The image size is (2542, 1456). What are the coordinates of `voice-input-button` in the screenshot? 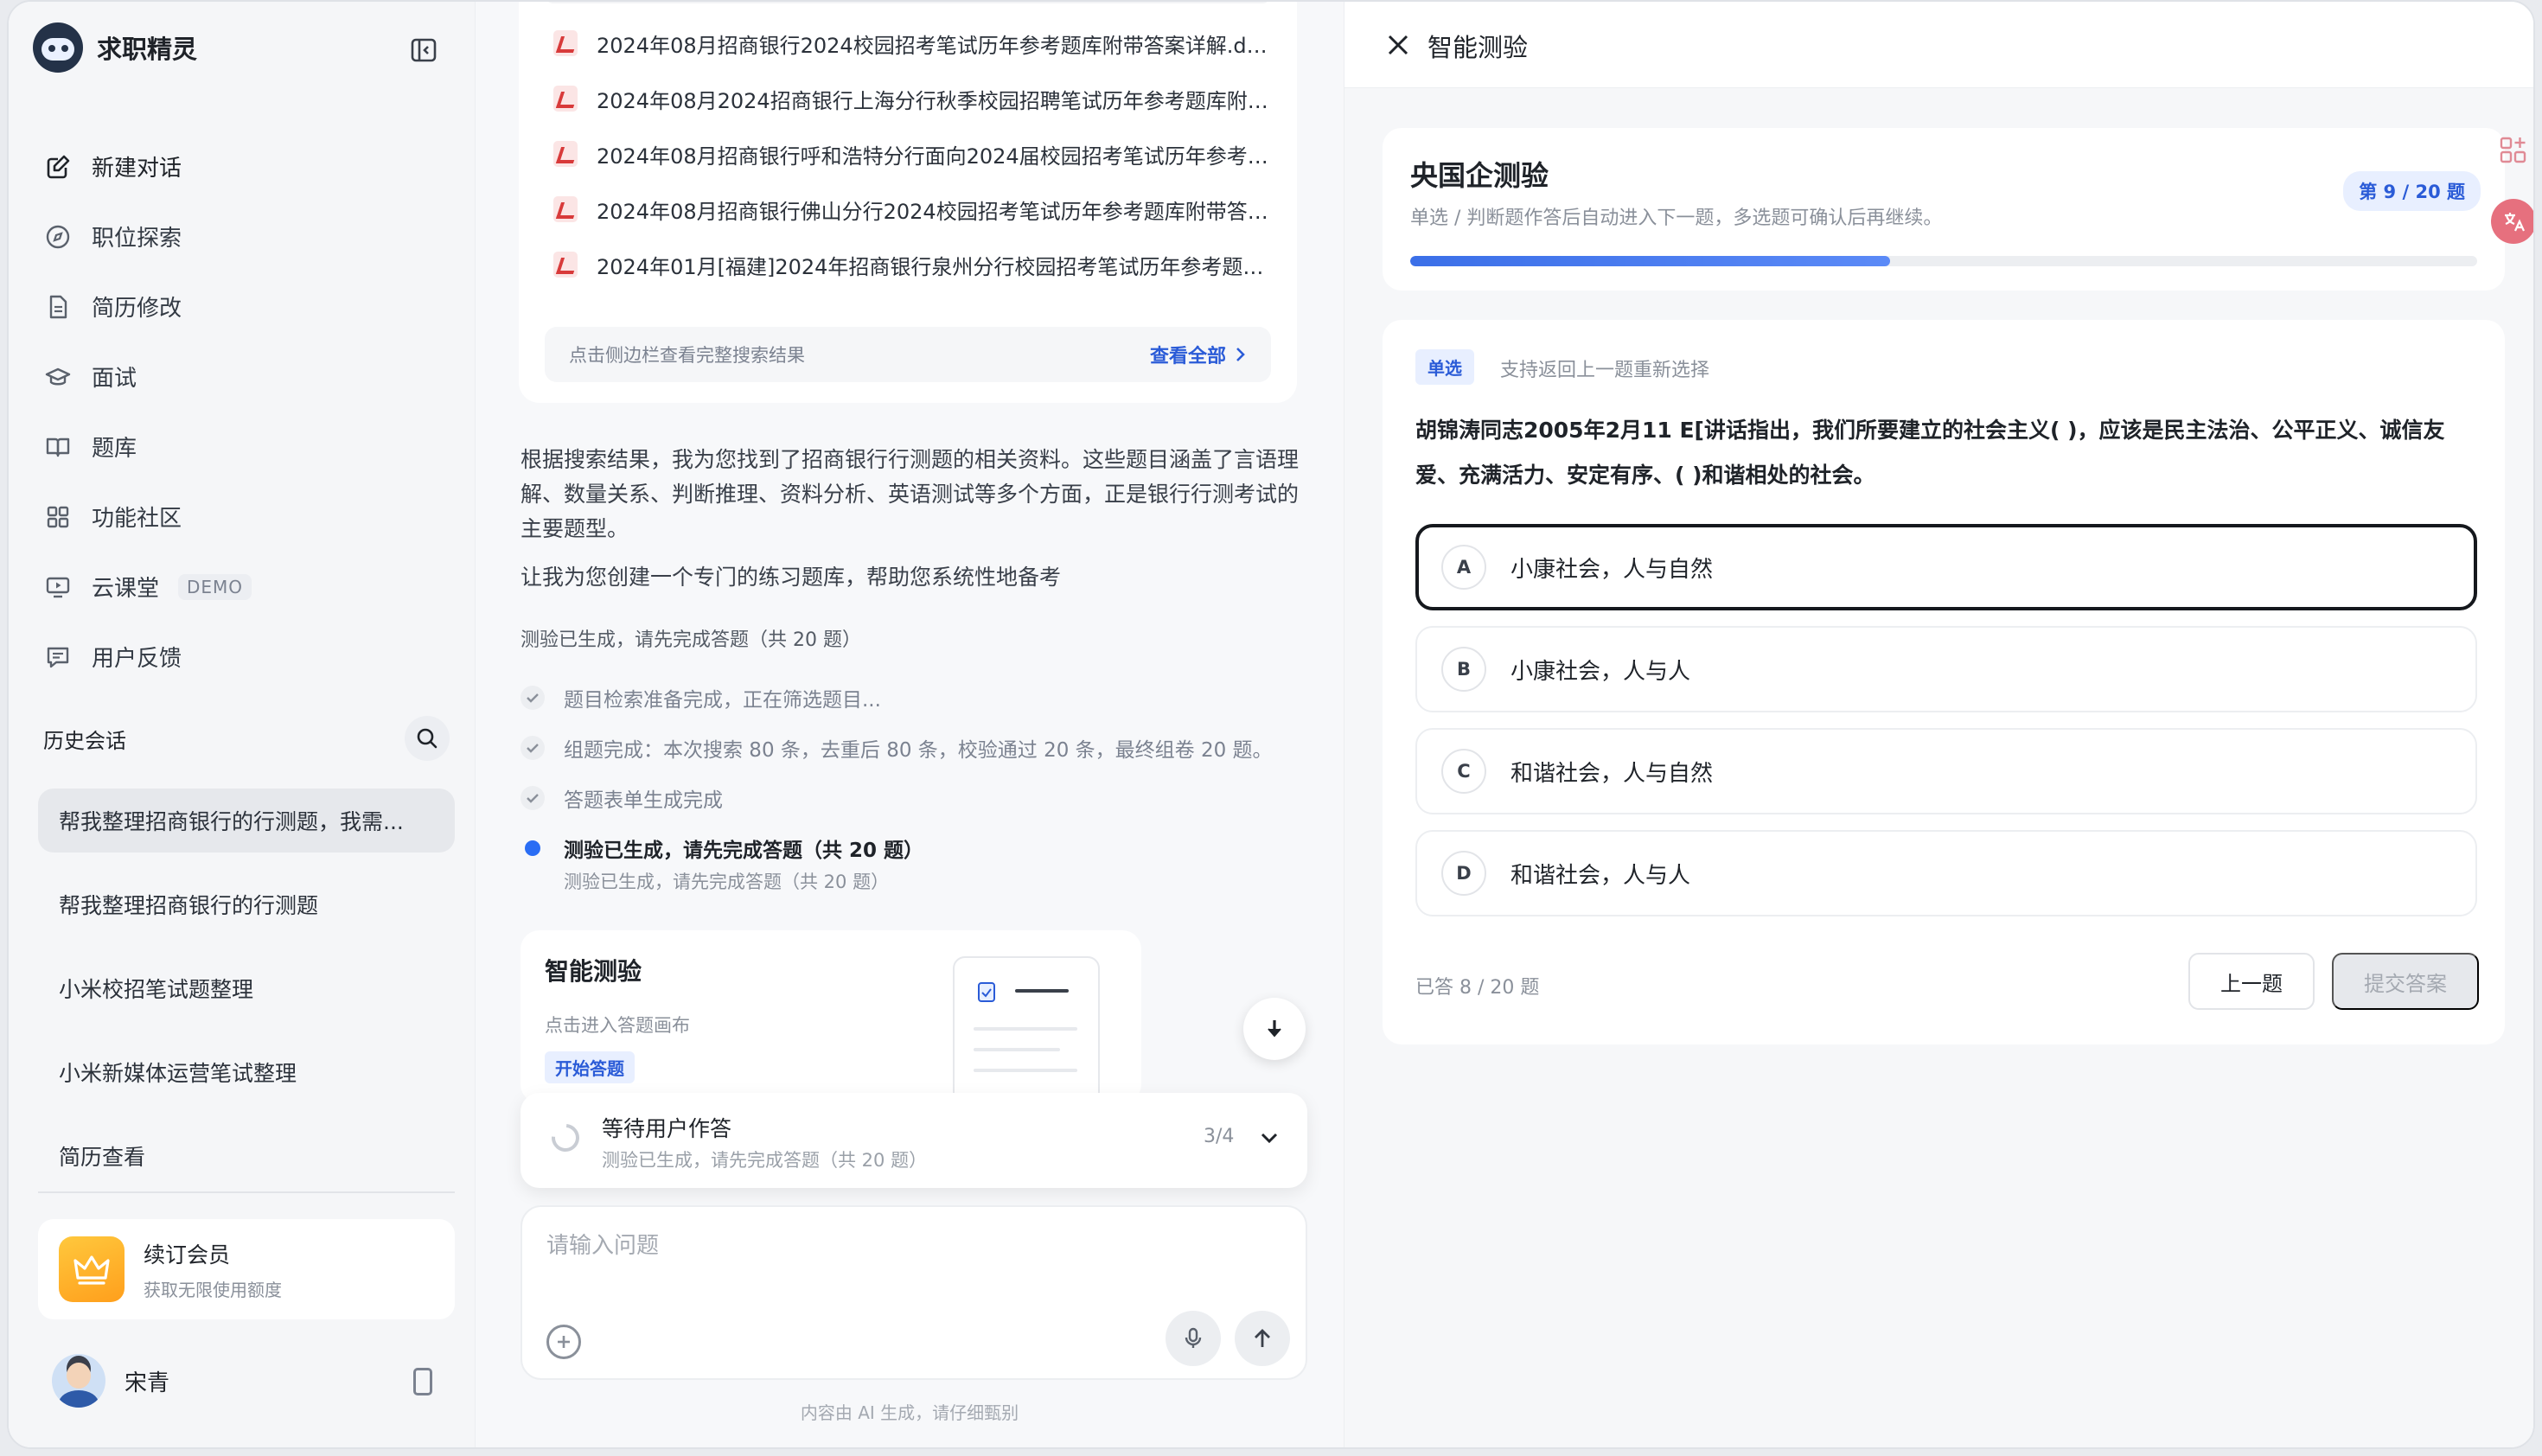 It's located at (1193, 1338).